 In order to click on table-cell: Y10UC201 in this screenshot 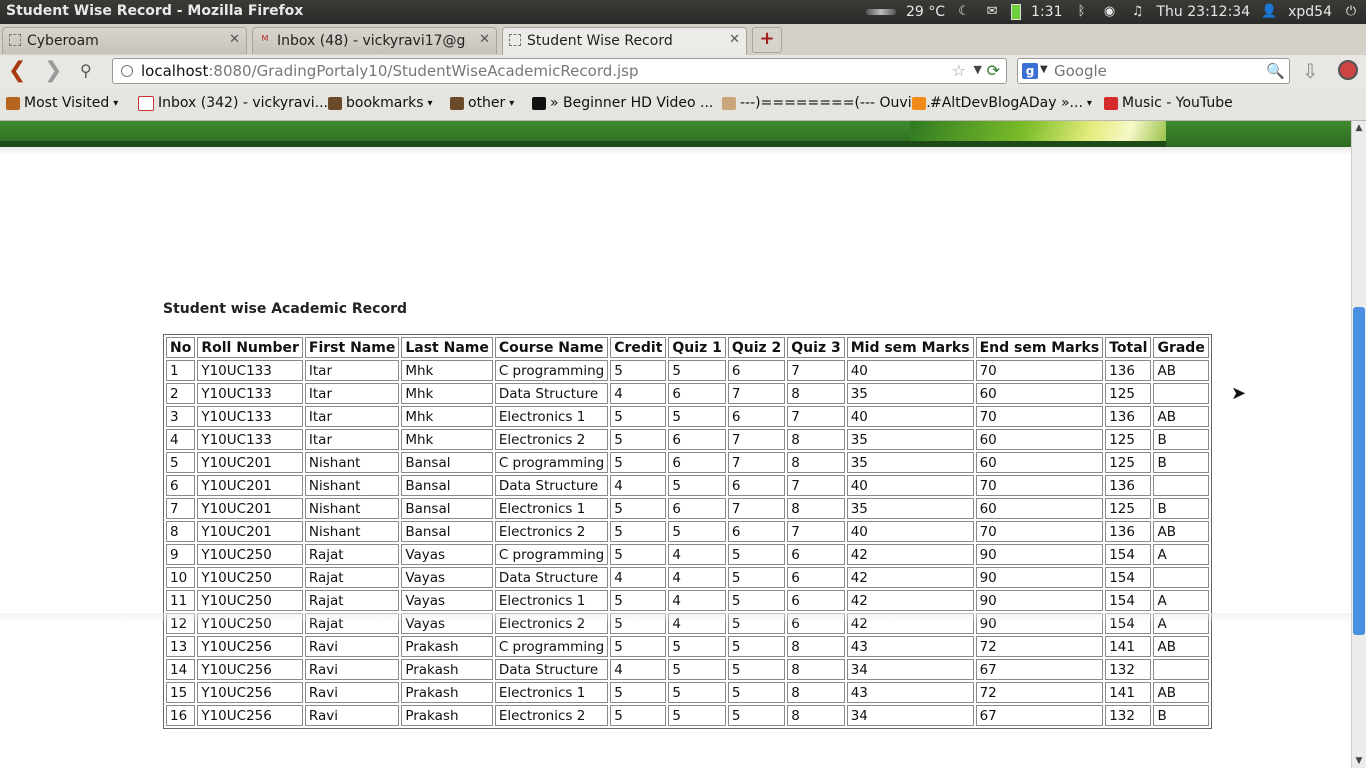, I will do `click(250, 485)`.